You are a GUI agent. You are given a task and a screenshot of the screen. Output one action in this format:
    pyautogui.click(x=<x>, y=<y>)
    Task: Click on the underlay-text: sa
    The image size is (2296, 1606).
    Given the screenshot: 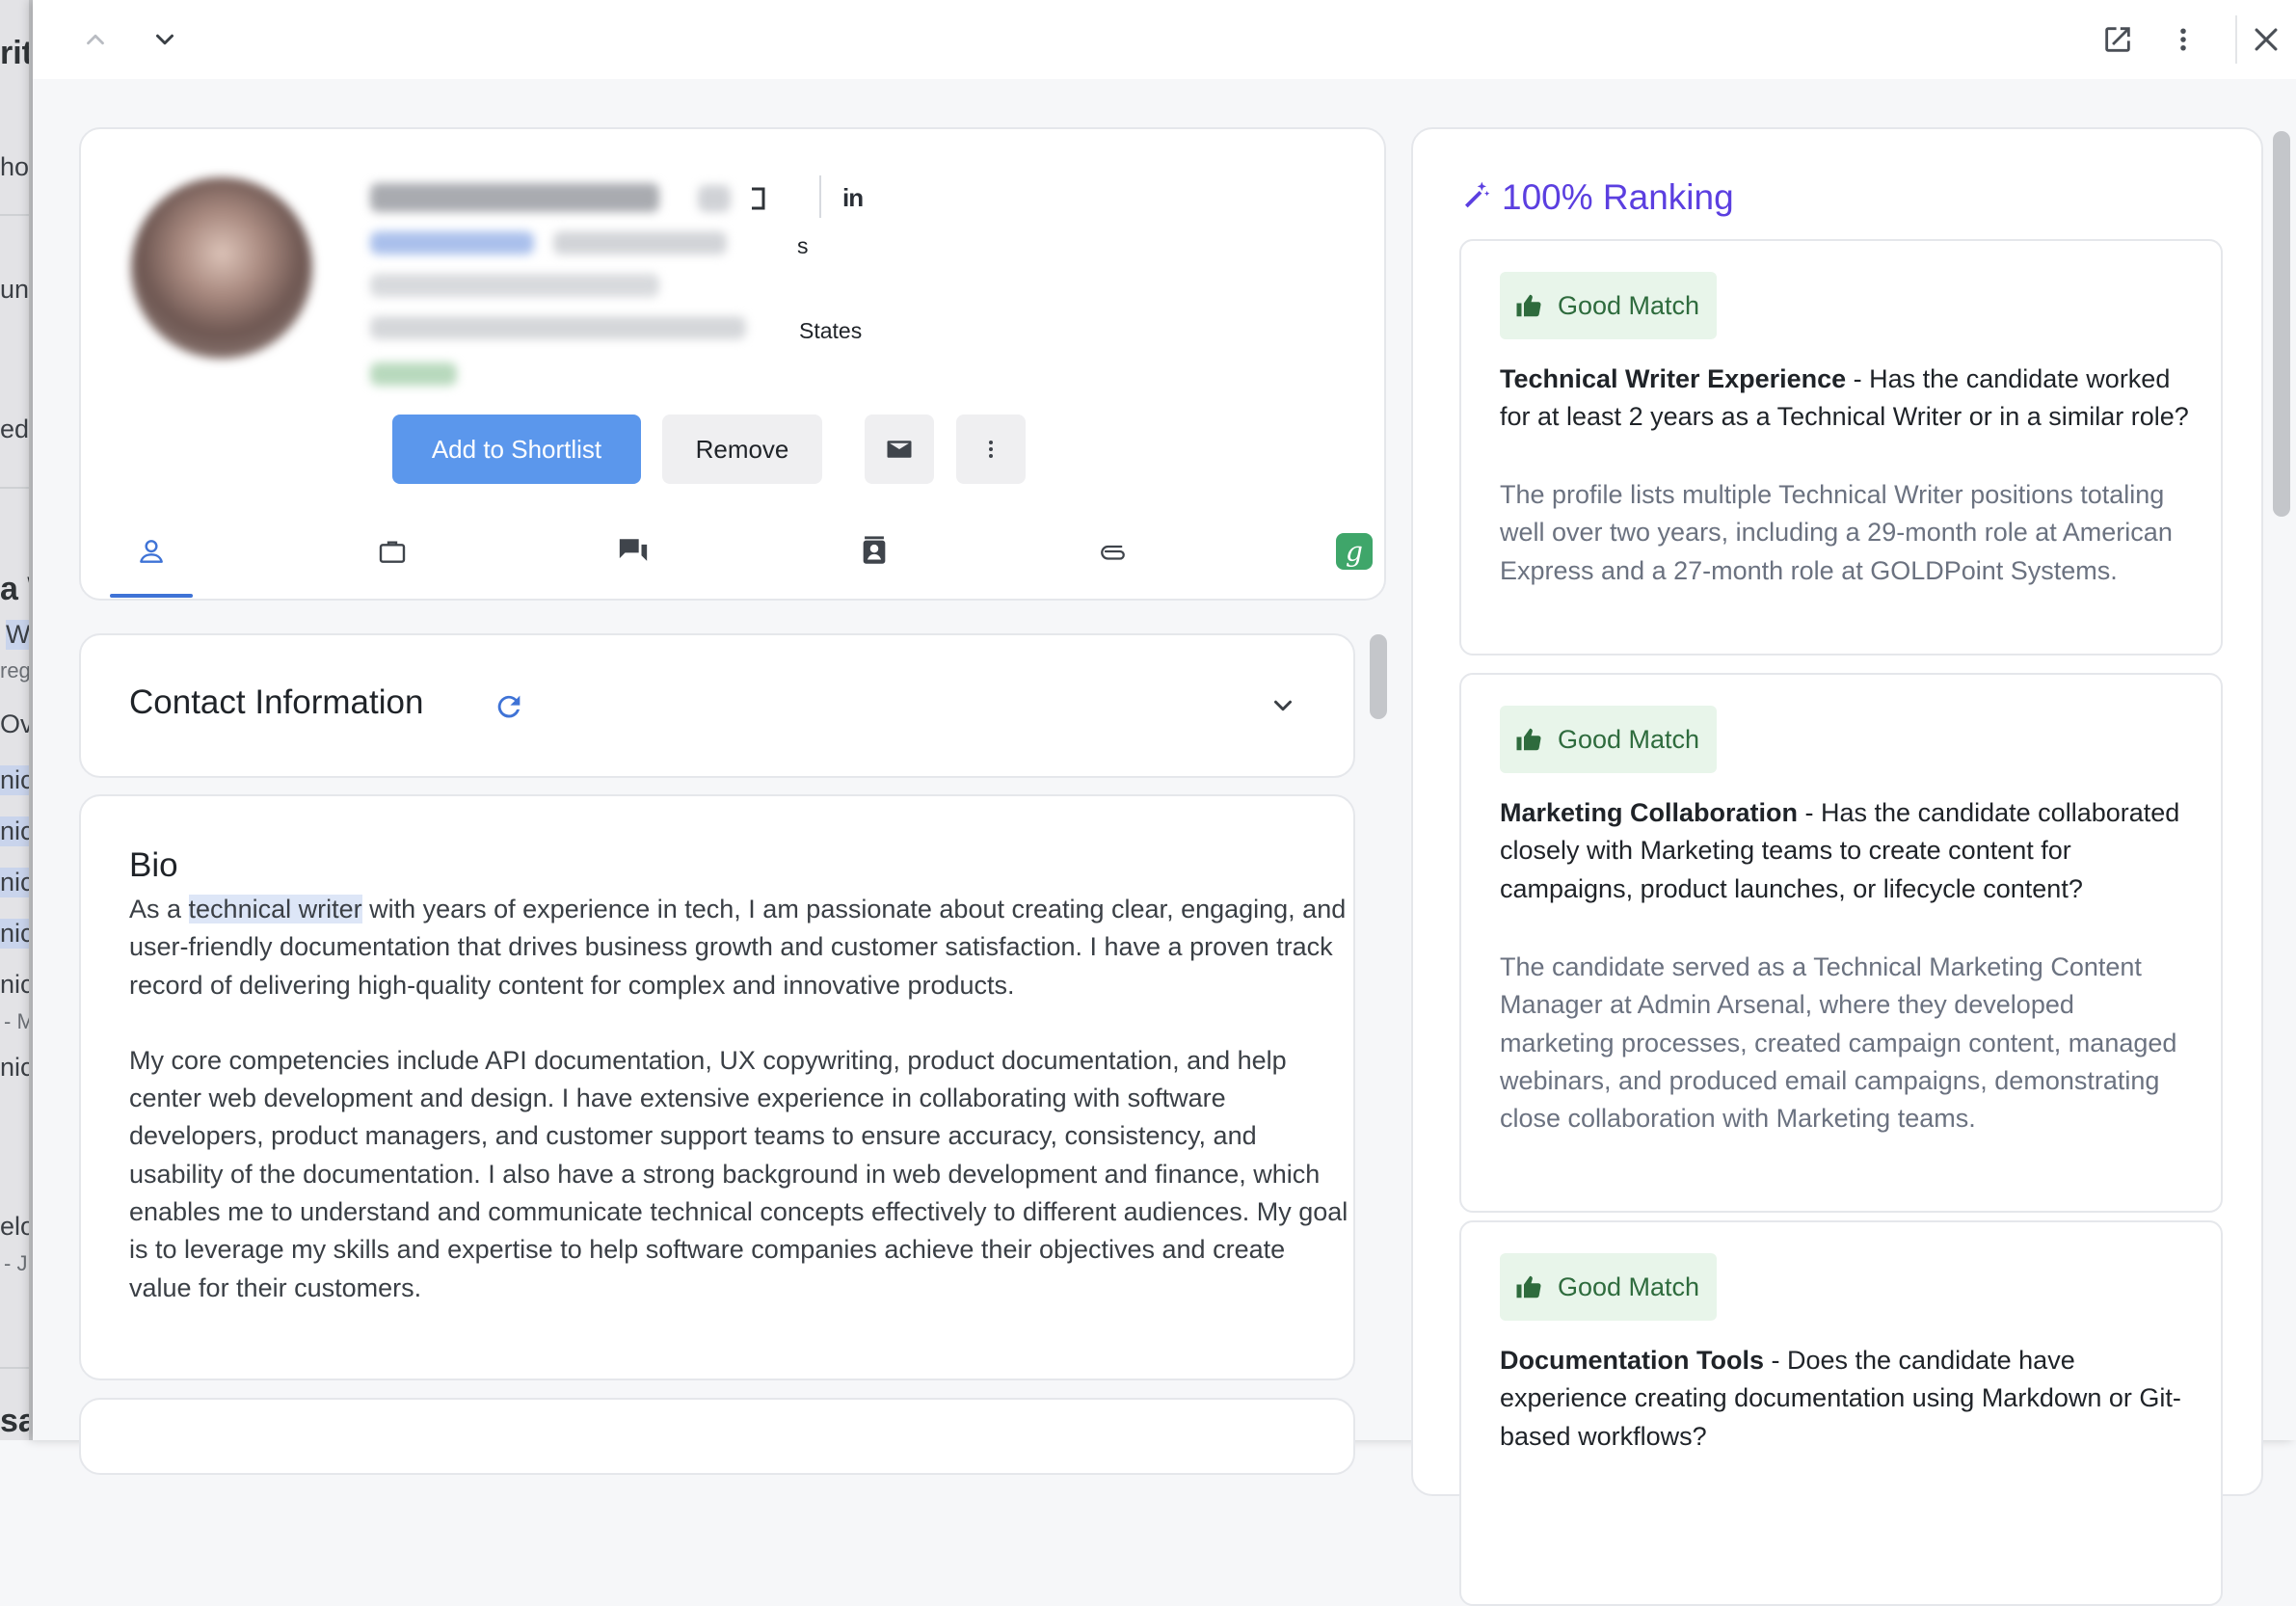 What is the action you would take?
    pyautogui.click(x=16, y=1421)
    